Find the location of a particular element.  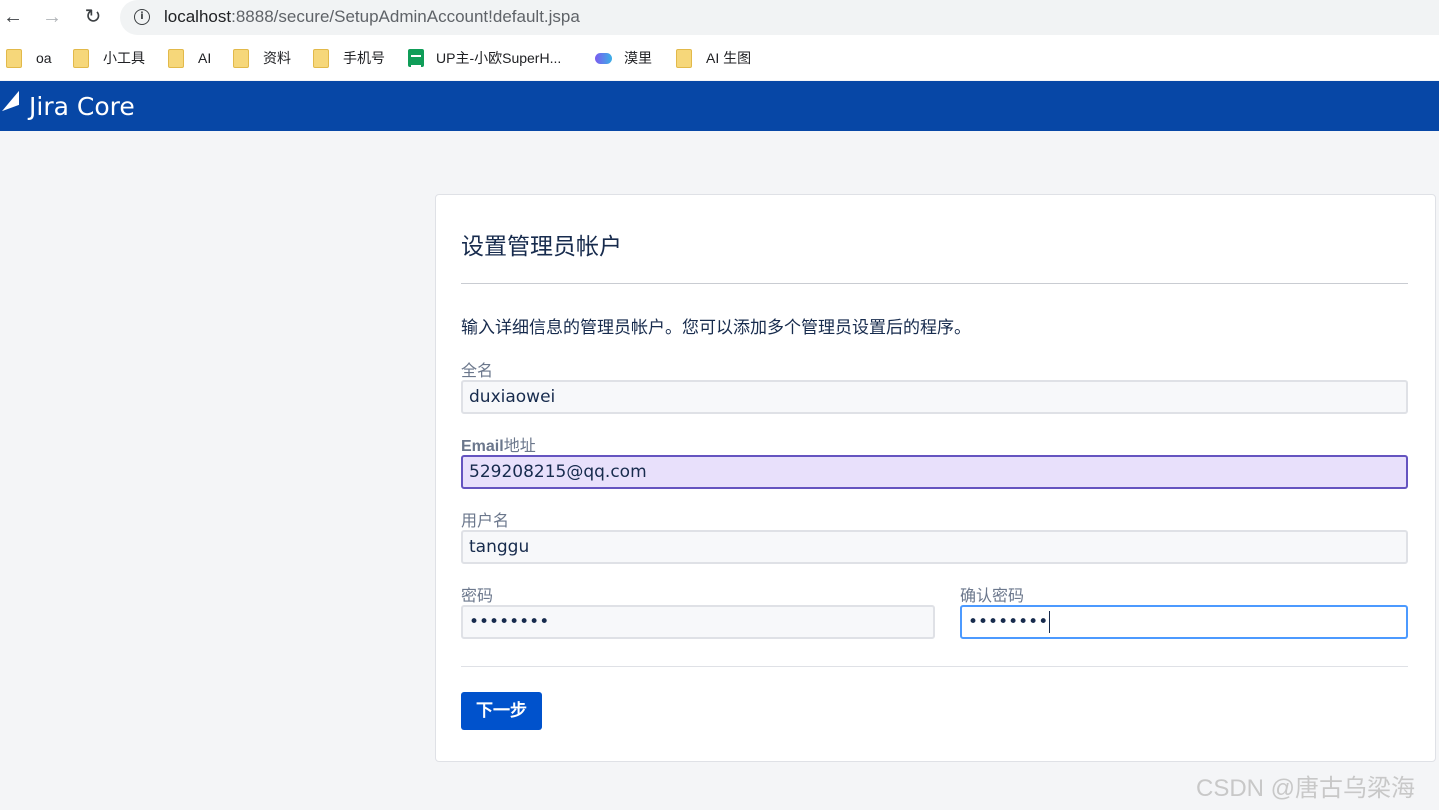

password-label: 密码 is located at coordinates (477, 596).